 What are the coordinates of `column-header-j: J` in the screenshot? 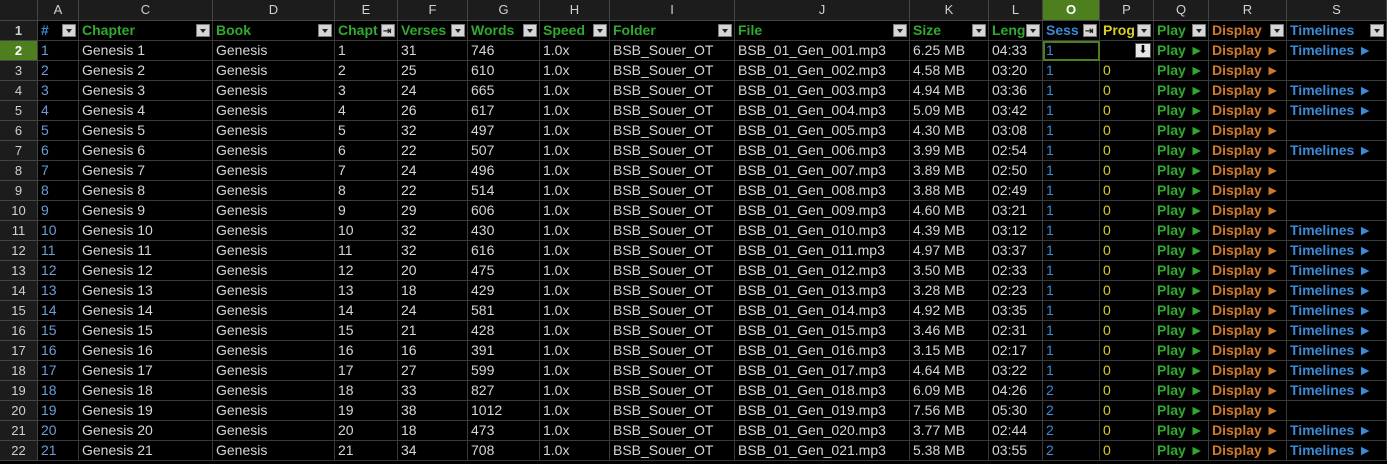 It's located at (822, 10).